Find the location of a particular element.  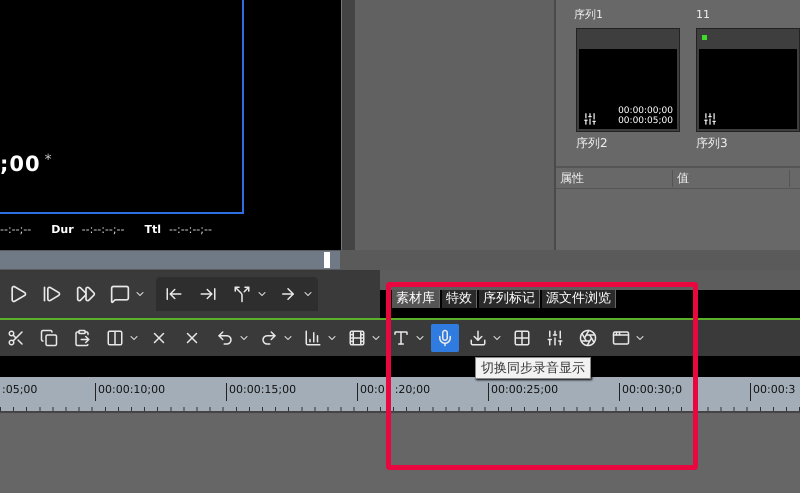

export-icon is located at coordinates (478, 338).